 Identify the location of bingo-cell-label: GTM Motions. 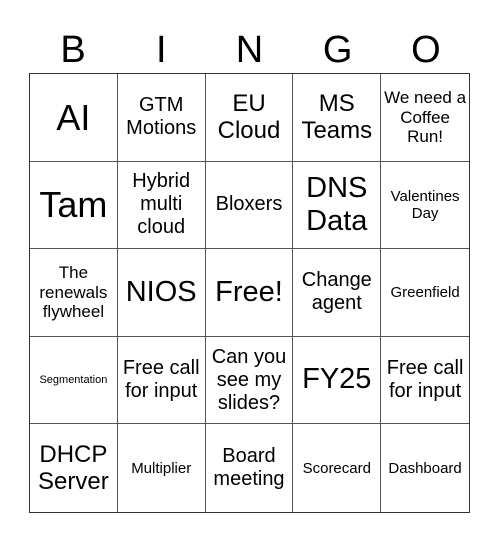
(161, 117).